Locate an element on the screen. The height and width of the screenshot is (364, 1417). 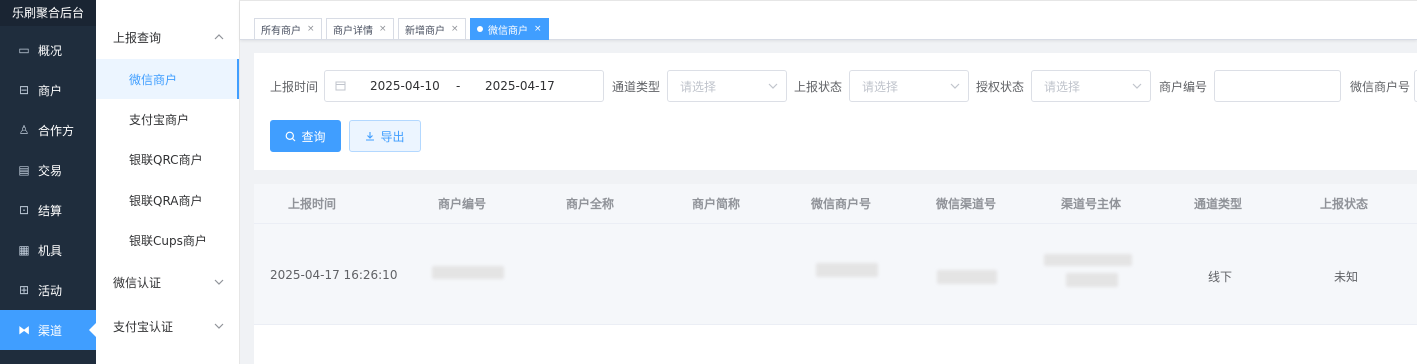
report-status-select: 请选择 is located at coordinates (909, 86).